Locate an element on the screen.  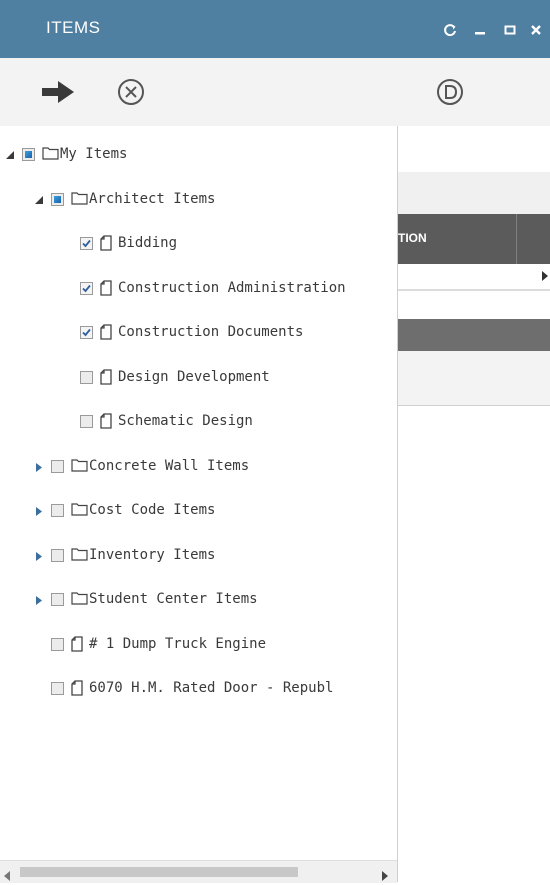
arrow-right-icon is located at coordinates (58, 94).